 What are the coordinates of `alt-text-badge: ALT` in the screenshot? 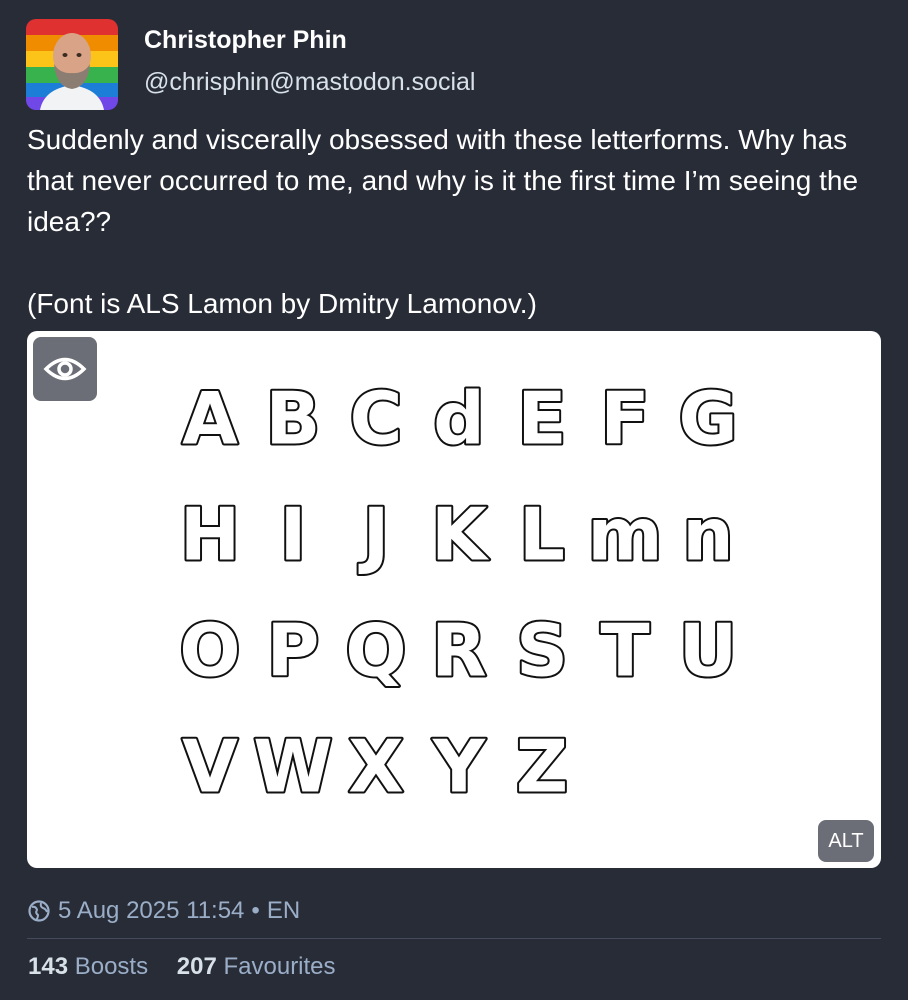 It's located at (846, 841).